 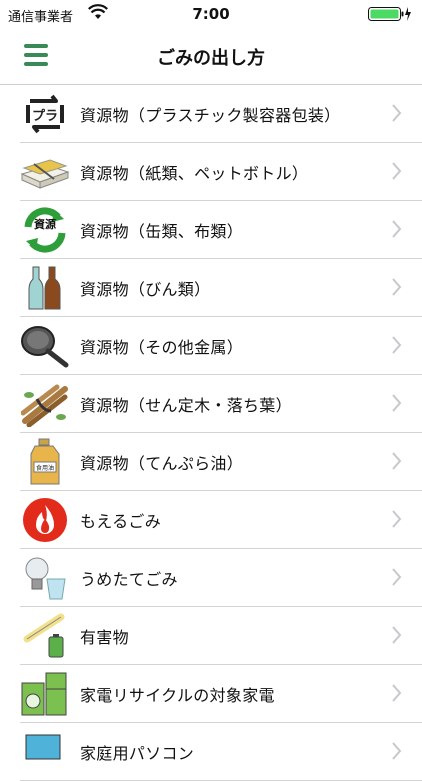 I want to click on computer-icon, so click(x=45, y=752).